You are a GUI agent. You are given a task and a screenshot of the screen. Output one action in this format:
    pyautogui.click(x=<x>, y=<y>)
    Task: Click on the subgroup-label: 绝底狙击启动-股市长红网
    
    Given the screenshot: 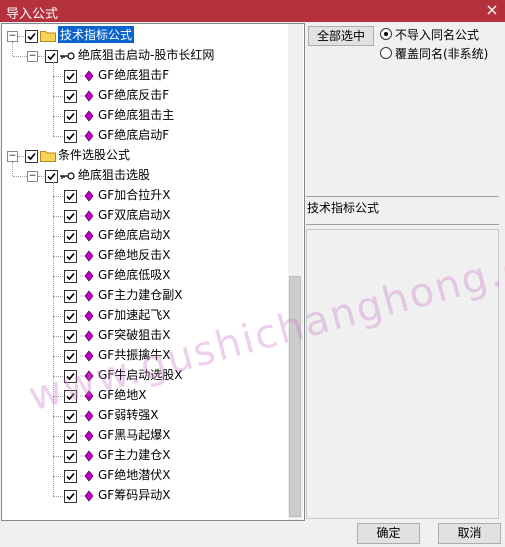 What is the action you would take?
    pyautogui.click(x=146, y=54)
    